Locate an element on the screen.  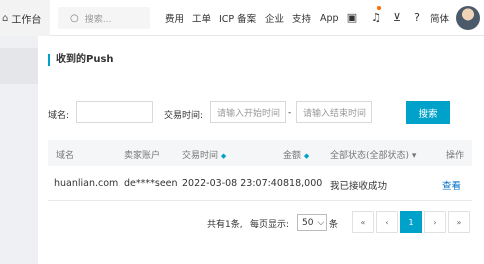
col-amount: 金额 ◆ is located at coordinates (296, 154).